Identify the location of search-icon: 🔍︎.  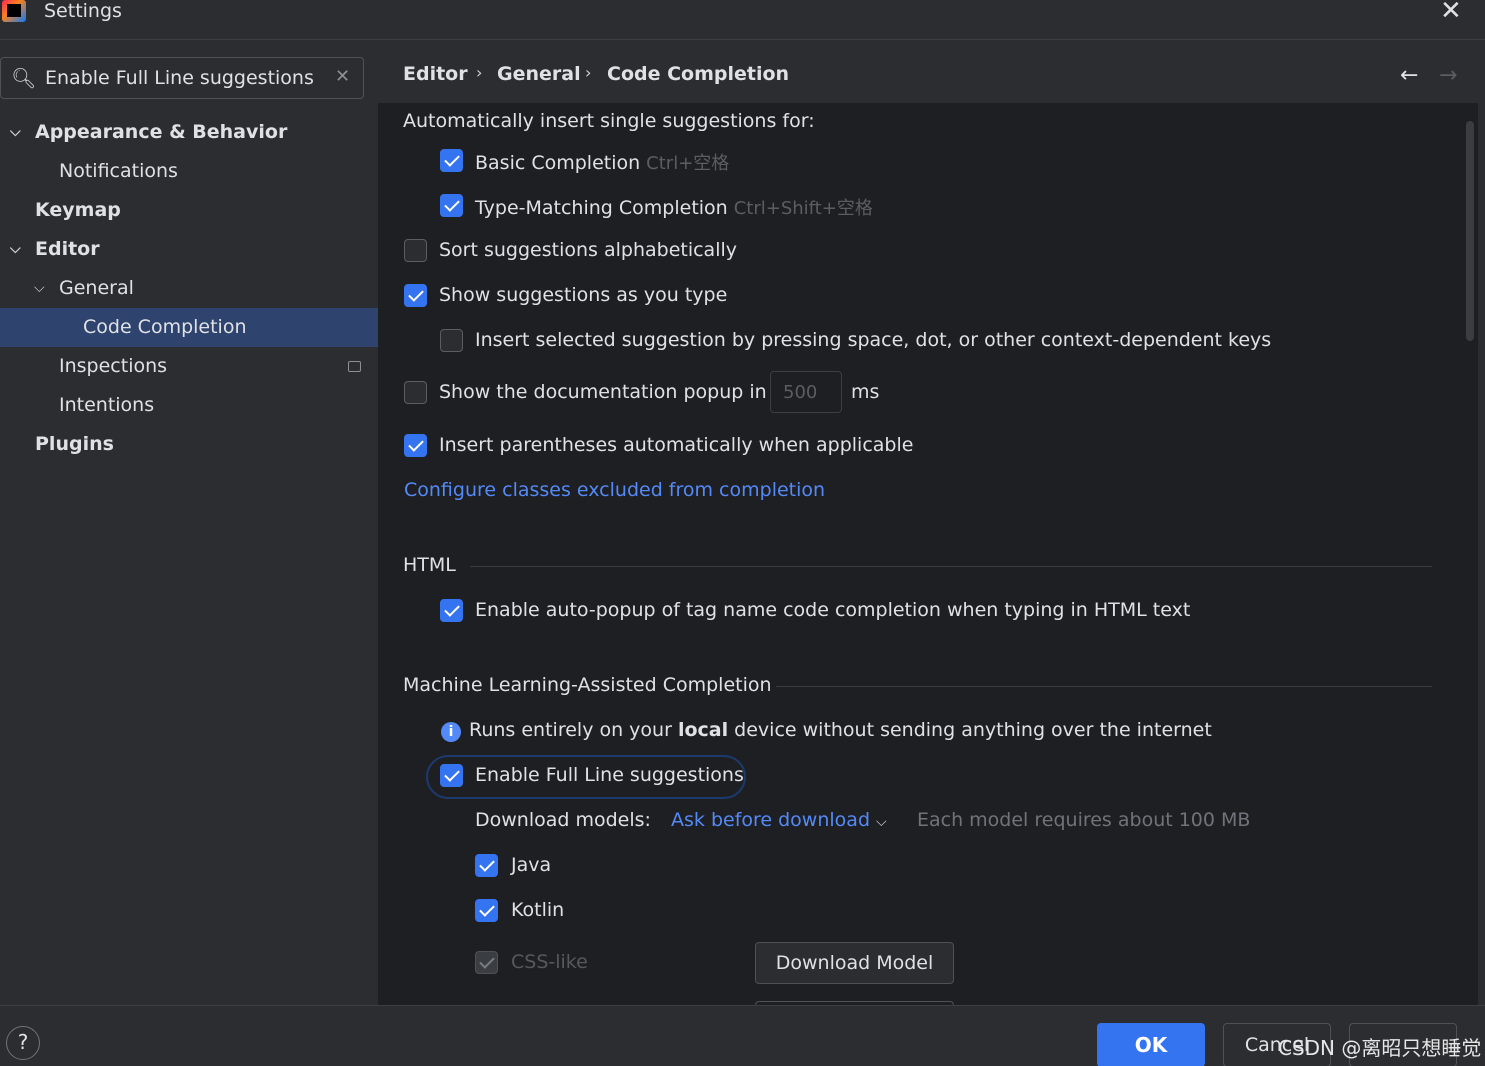
(23, 78).